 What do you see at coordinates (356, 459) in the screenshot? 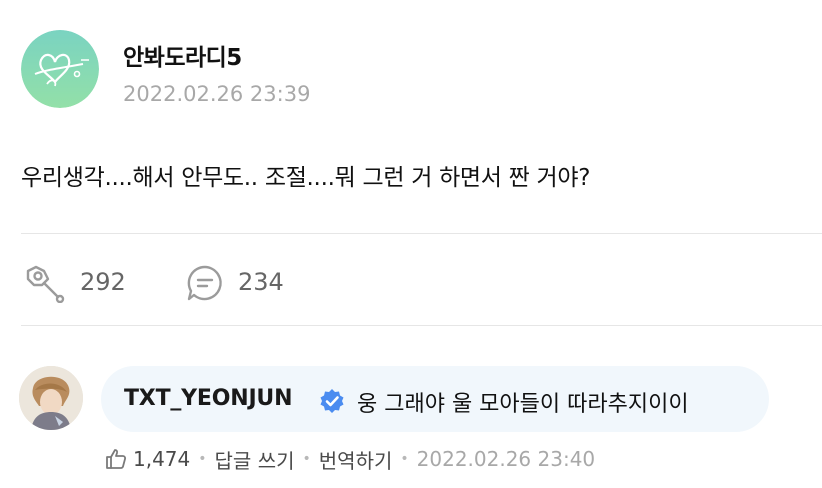
I see `translate-button: 번역하기` at bounding box center [356, 459].